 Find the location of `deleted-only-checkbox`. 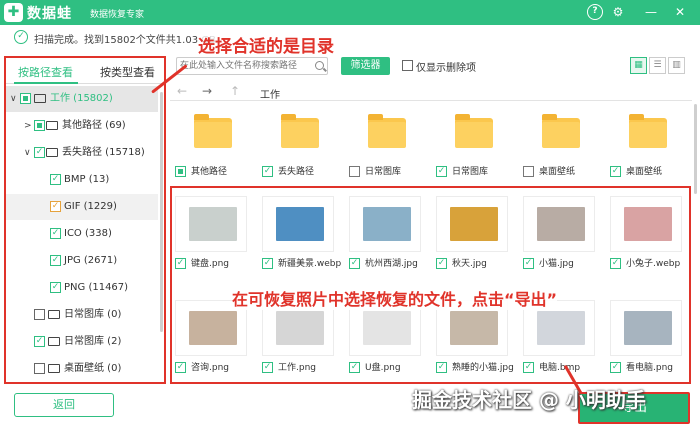

deleted-only-checkbox is located at coordinates (407, 65).